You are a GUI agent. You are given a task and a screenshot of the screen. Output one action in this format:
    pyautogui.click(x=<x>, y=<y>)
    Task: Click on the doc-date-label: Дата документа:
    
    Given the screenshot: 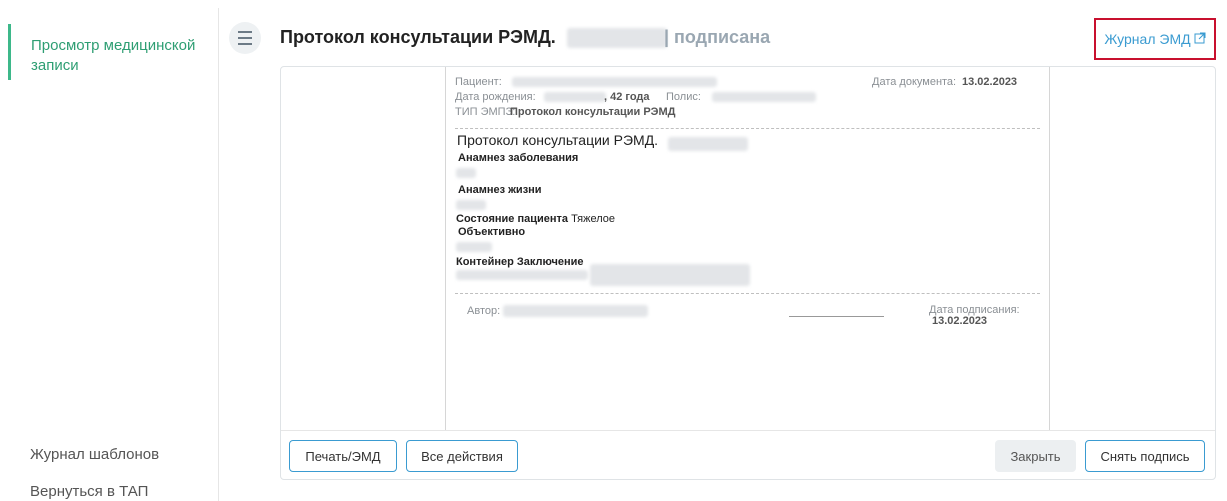 What is the action you would take?
    pyautogui.click(x=914, y=82)
    